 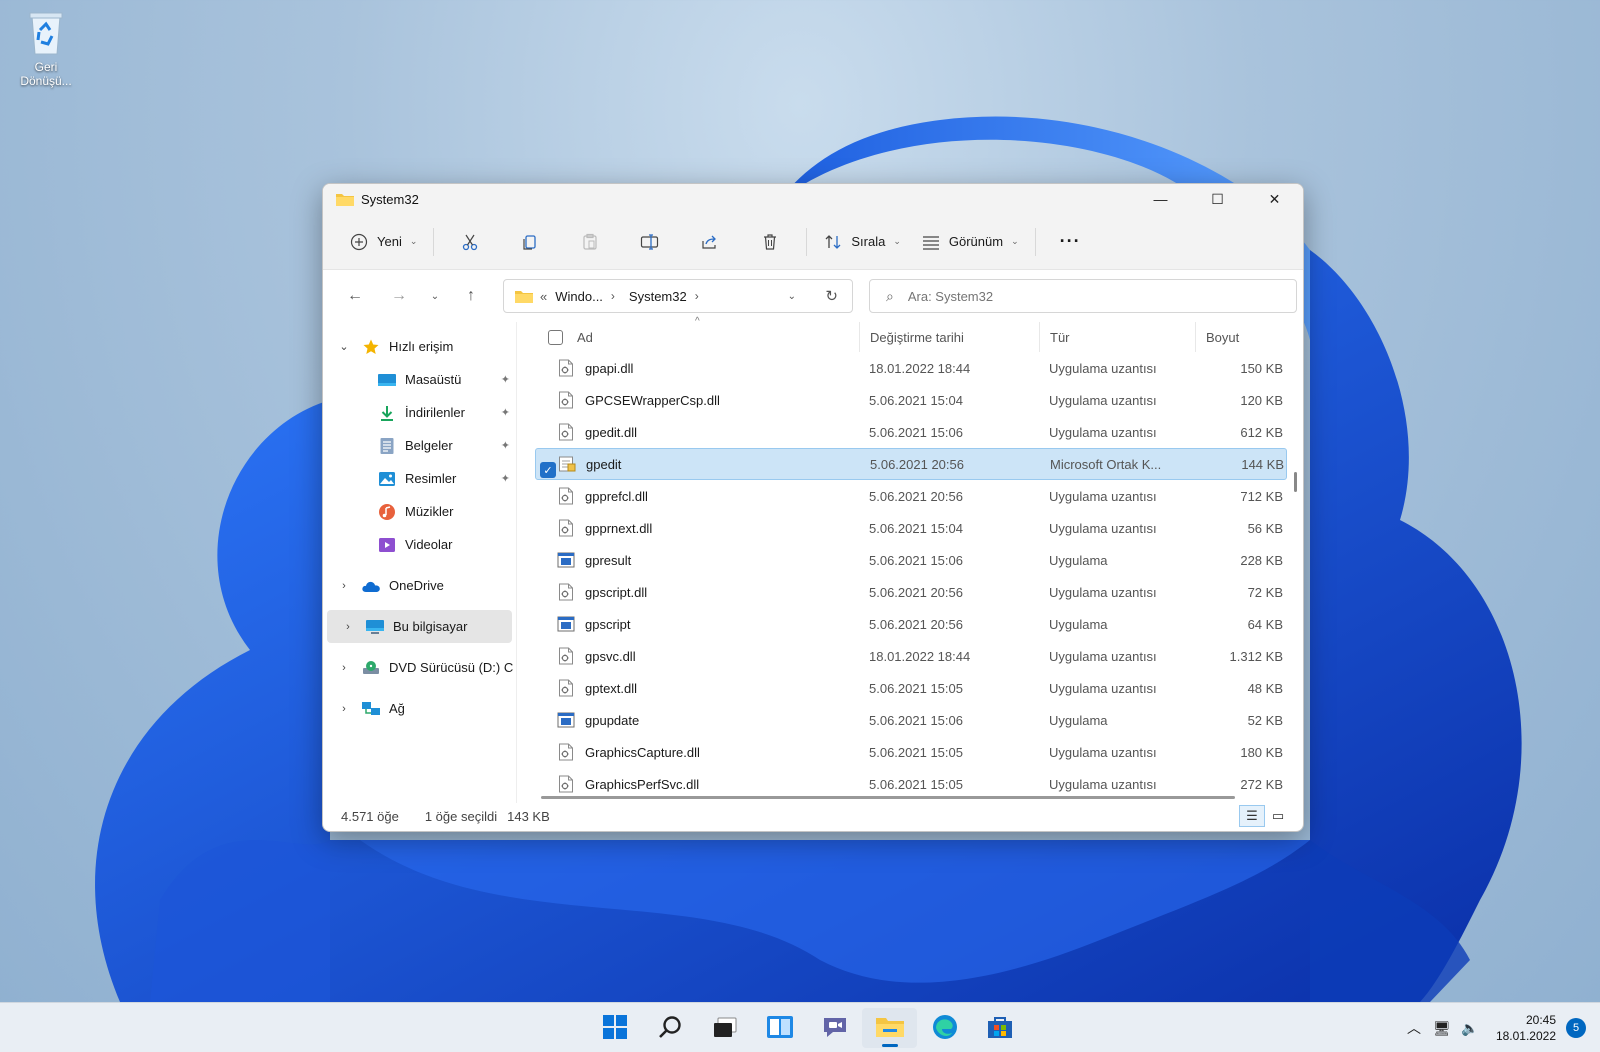 What do you see at coordinates (1526, 1028) in the screenshot?
I see `clock-button: 20:45 18.01.2022` at bounding box center [1526, 1028].